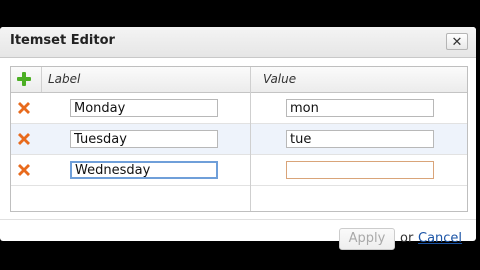 The height and width of the screenshot is (270, 480). Describe the element at coordinates (440, 238) in the screenshot. I see `cancel-link: Cancel` at that location.